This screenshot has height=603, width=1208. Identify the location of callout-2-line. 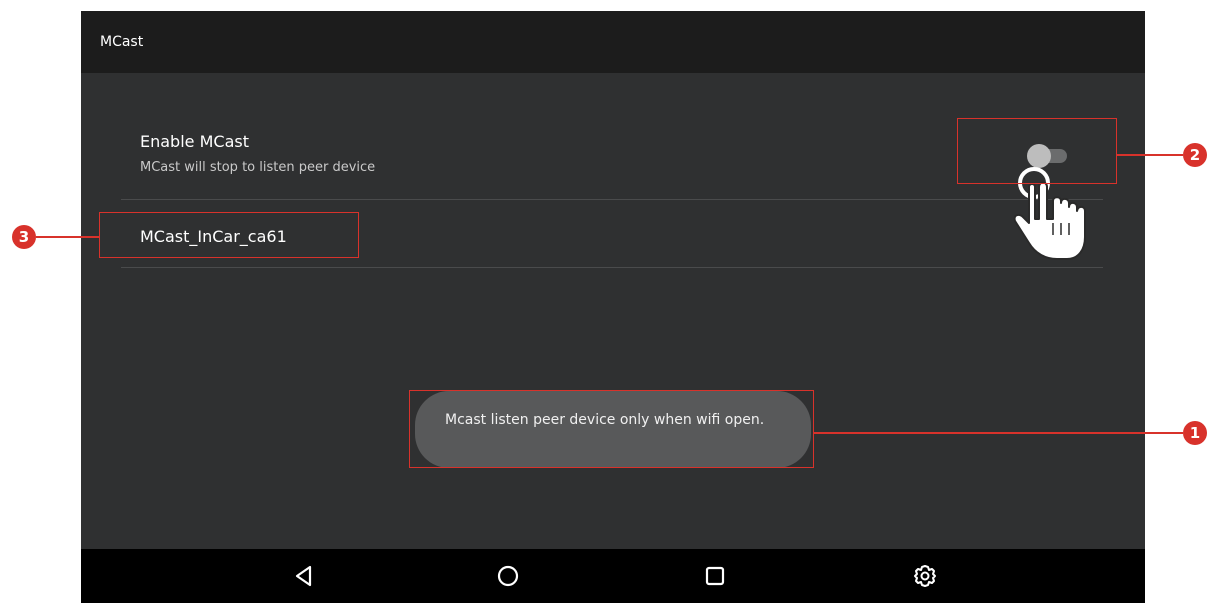
(1150, 155).